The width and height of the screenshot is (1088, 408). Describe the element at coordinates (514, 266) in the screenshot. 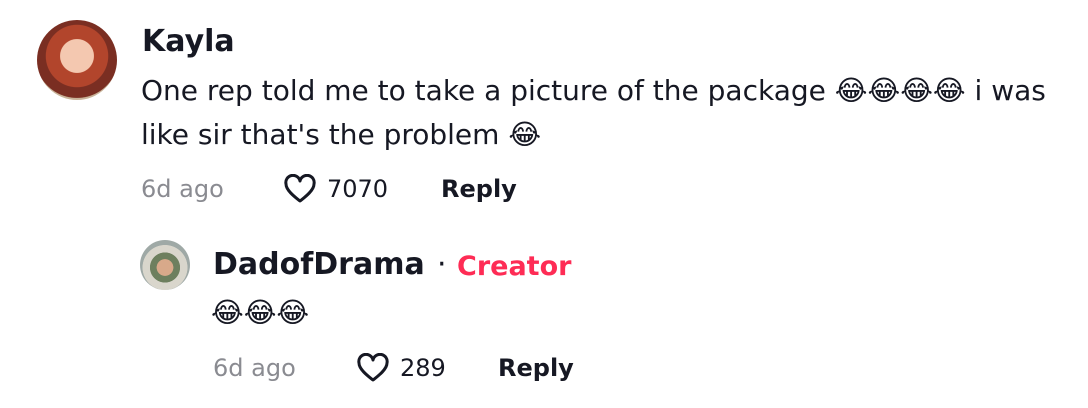

I see `creator-badge: Creator` at that location.